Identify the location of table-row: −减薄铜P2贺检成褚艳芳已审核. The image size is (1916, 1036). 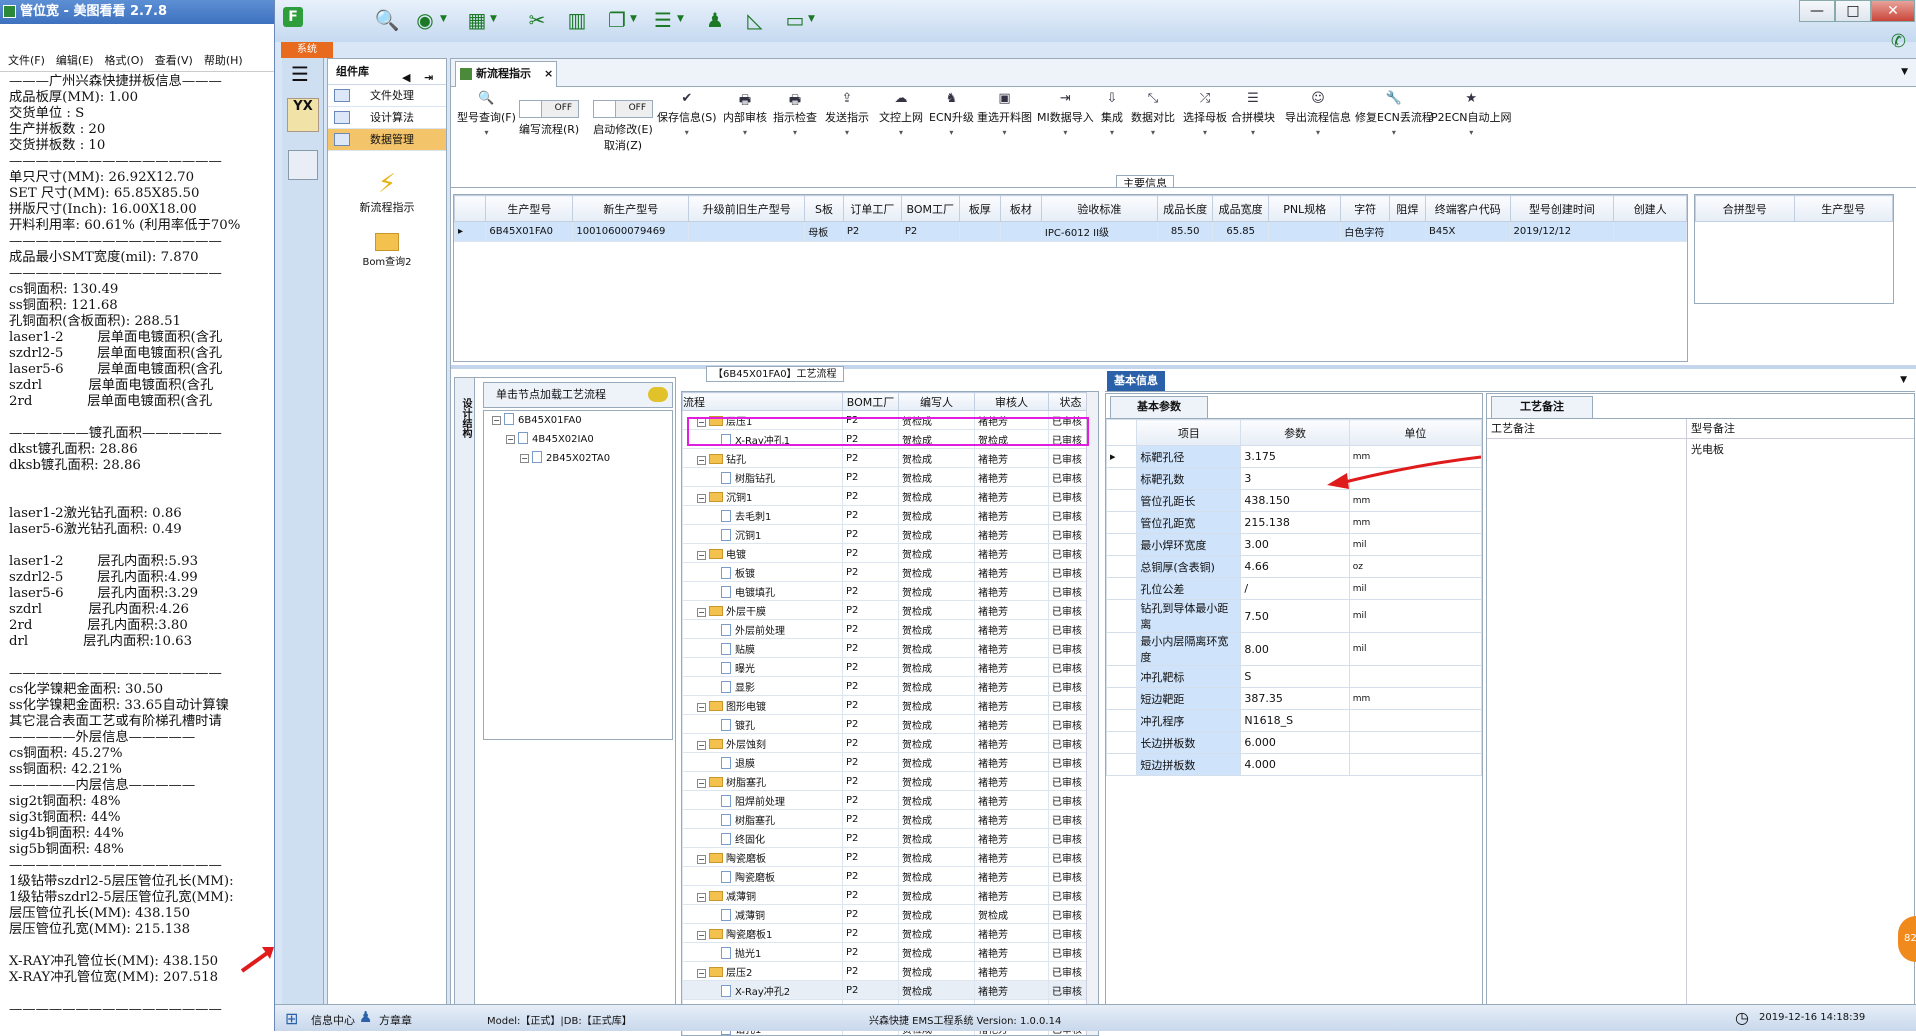
(888, 895).